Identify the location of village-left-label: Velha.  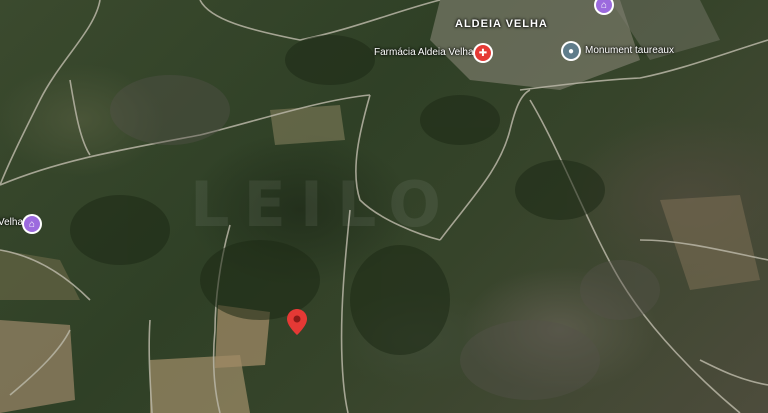
(11, 222).